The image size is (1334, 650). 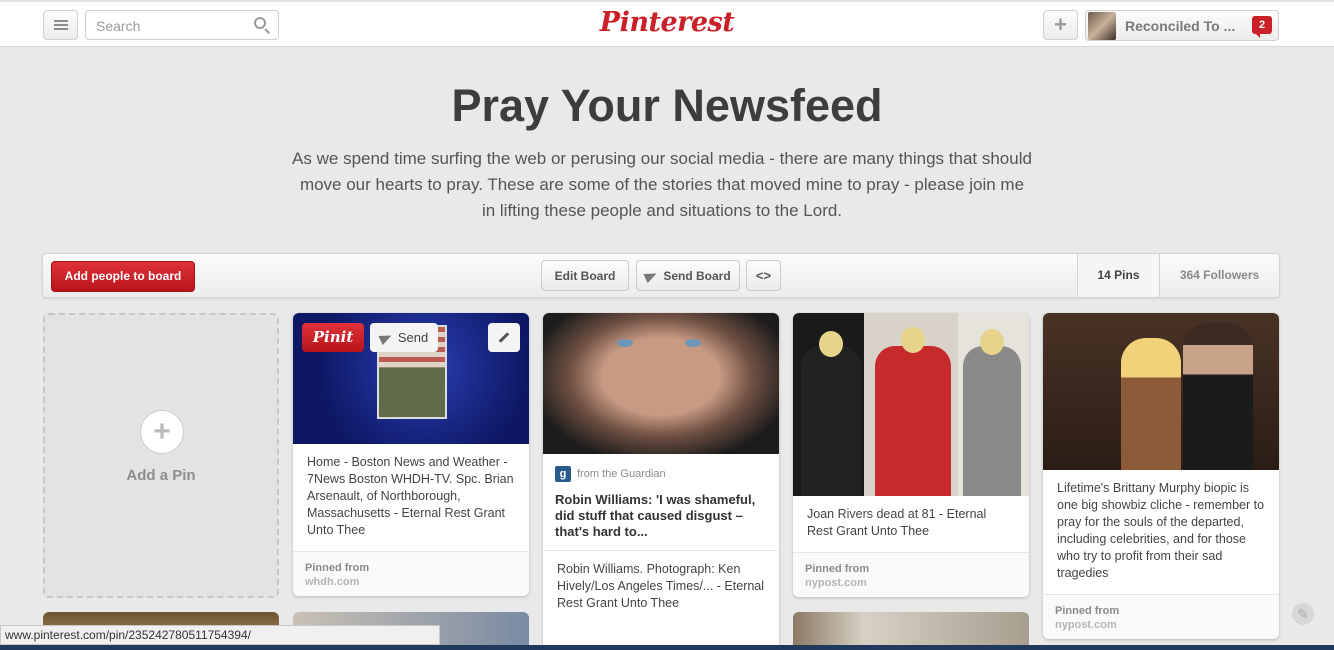 What do you see at coordinates (667, 105) in the screenshot?
I see `board-title: Pray Your Newsfeed` at bounding box center [667, 105].